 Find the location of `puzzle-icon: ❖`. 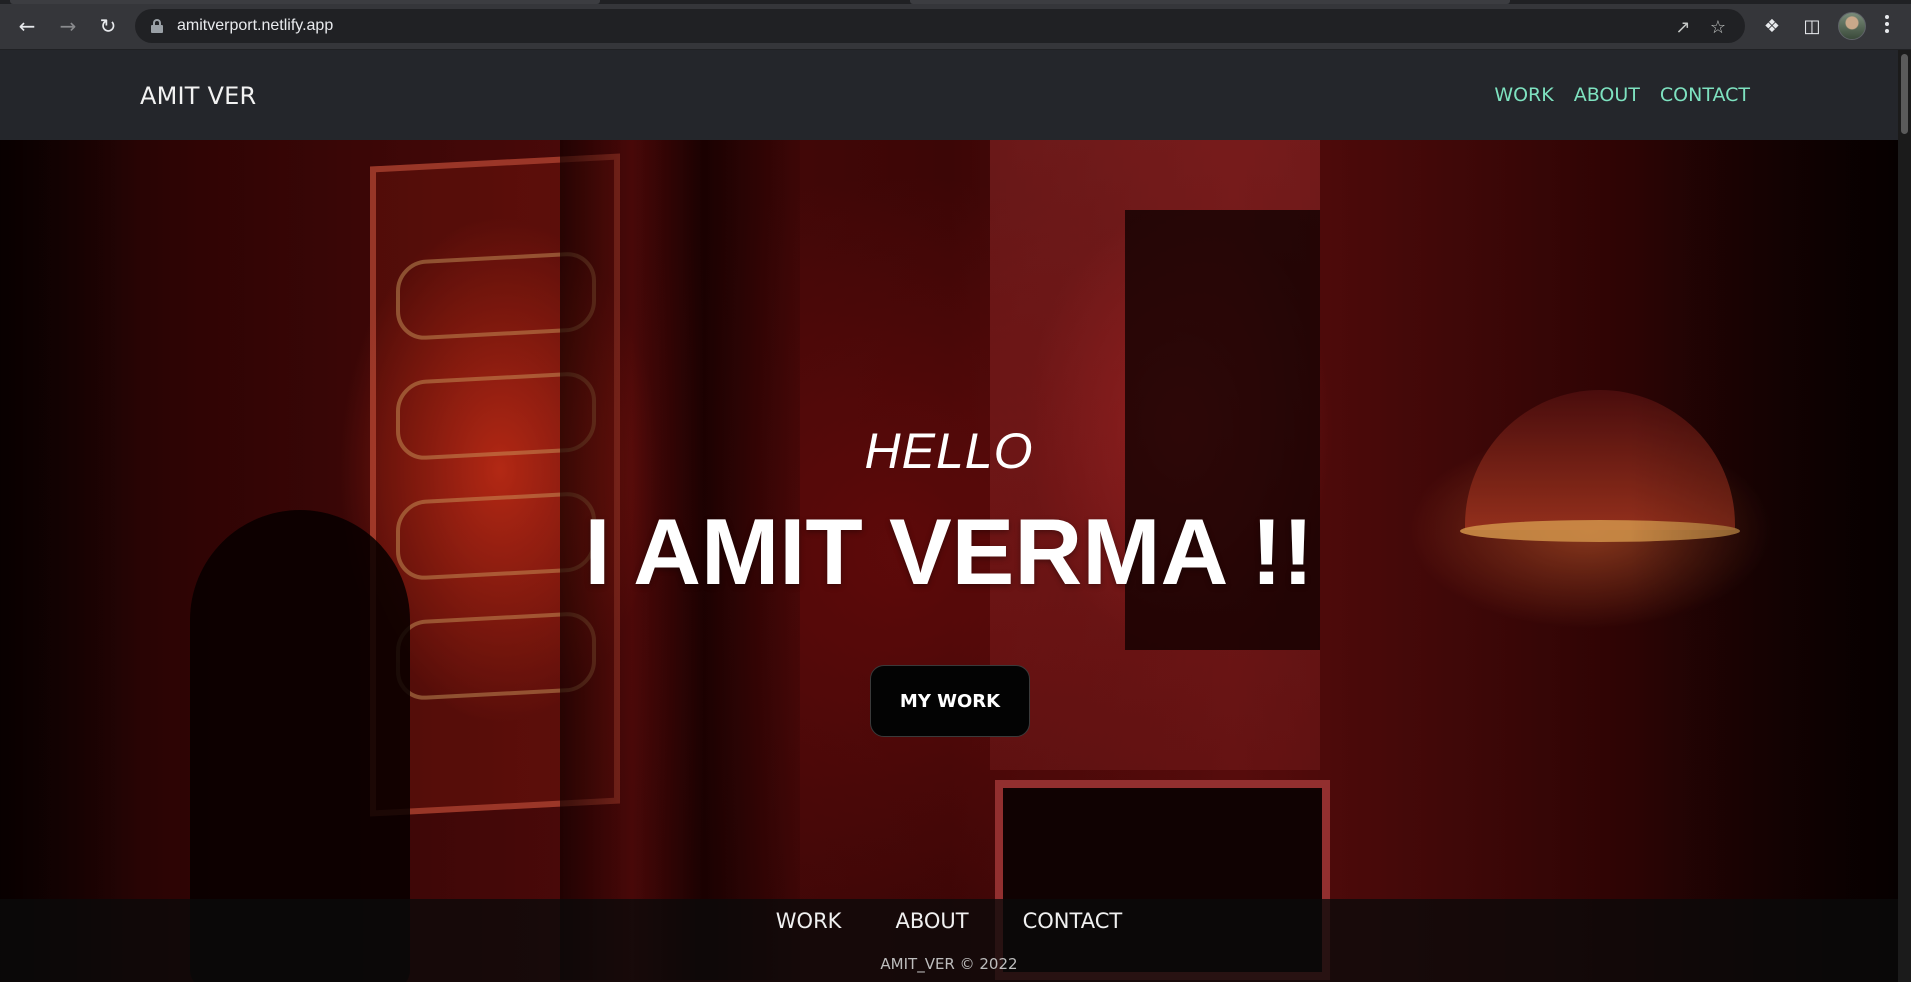

puzzle-icon: ❖ is located at coordinates (1772, 26).